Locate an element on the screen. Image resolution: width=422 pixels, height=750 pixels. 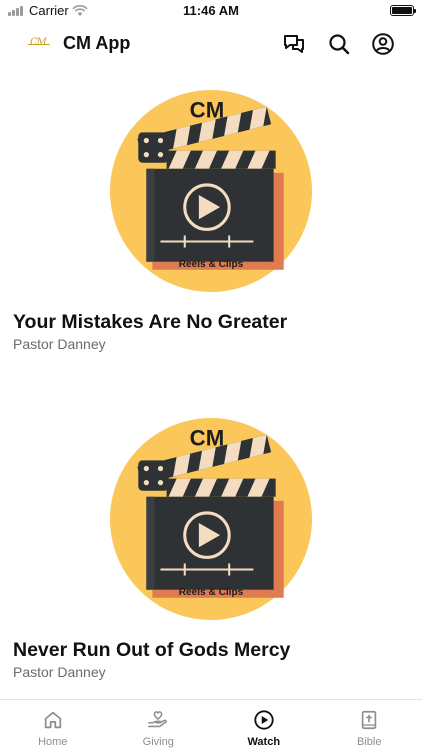
tab-bible: Bible is located at coordinates (369, 725).